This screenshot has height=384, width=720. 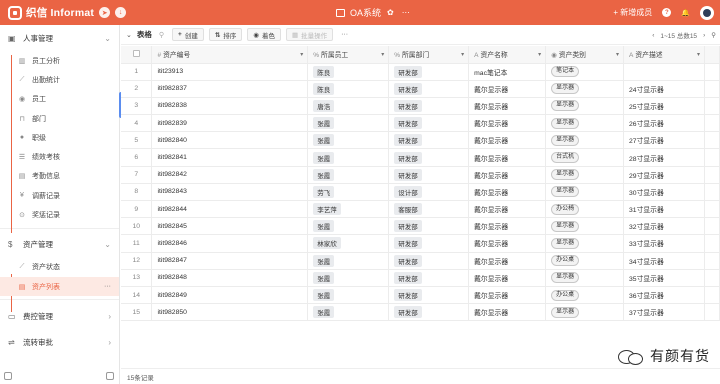 What do you see at coordinates (59, 214) in the screenshot?
I see `sidebar-item-rewards: ⊙ 奖惩记录` at bounding box center [59, 214].